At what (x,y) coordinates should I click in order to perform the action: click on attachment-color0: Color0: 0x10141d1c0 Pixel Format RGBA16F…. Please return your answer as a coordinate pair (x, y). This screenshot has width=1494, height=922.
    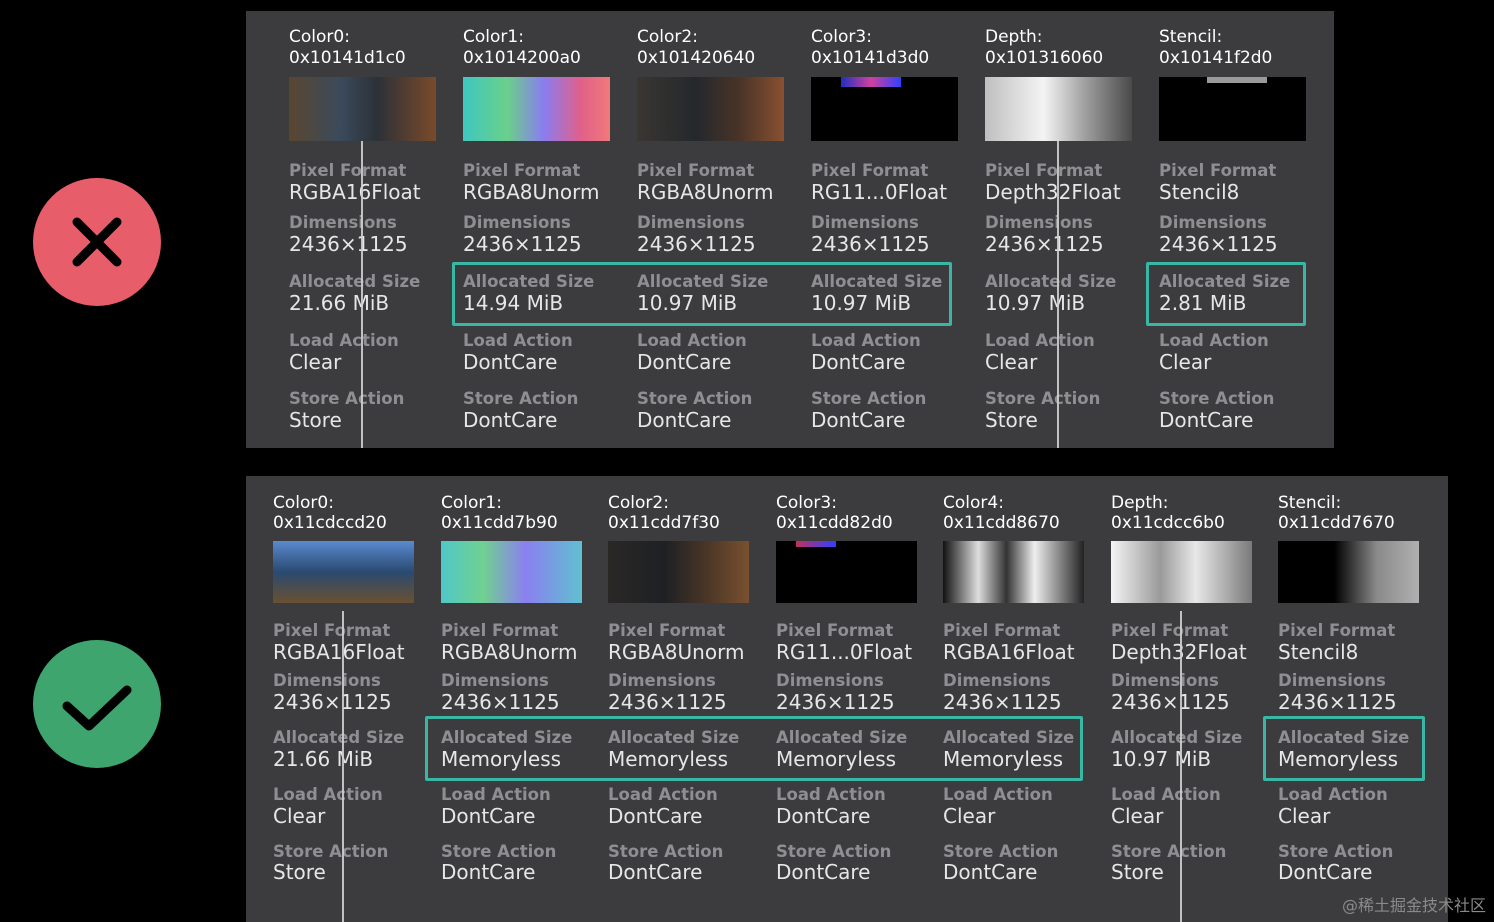
    Looking at the image, I should click on (369, 229).